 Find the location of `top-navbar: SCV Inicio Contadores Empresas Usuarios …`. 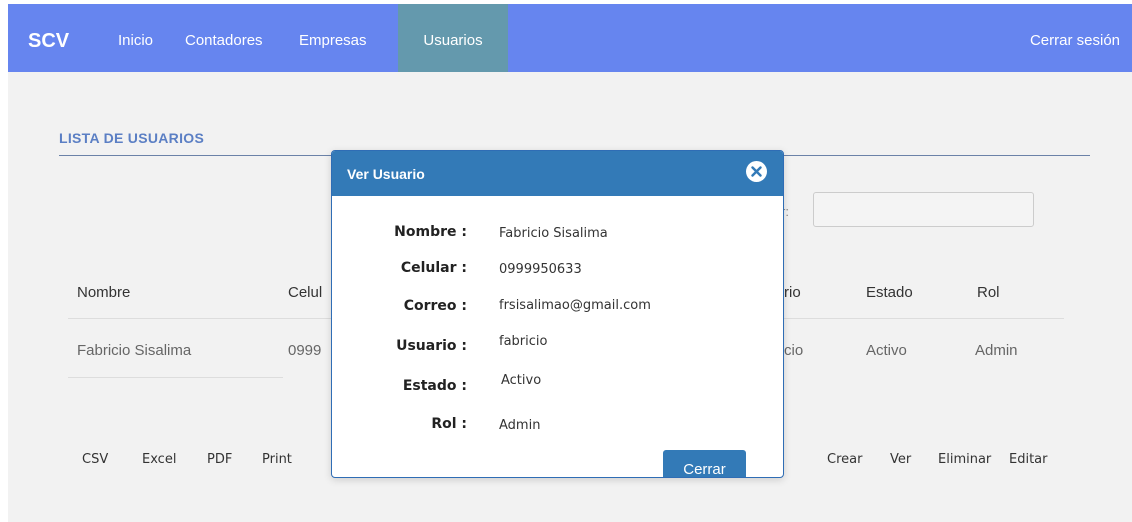

top-navbar: SCV Inicio Contadores Empresas Usuarios … is located at coordinates (570, 38).